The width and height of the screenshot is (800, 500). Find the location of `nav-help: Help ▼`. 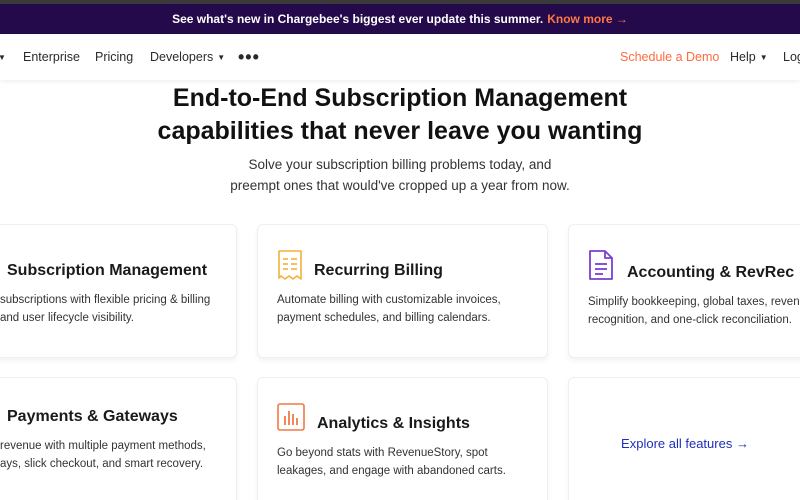

nav-help: Help ▼ is located at coordinates (749, 57).